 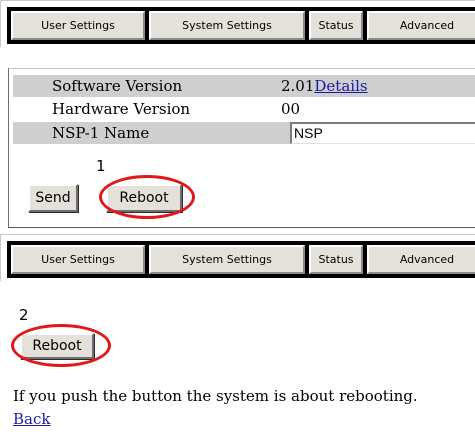 What do you see at coordinates (227, 25) in the screenshot?
I see `tab-system-settings: System Settings` at bounding box center [227, 25].